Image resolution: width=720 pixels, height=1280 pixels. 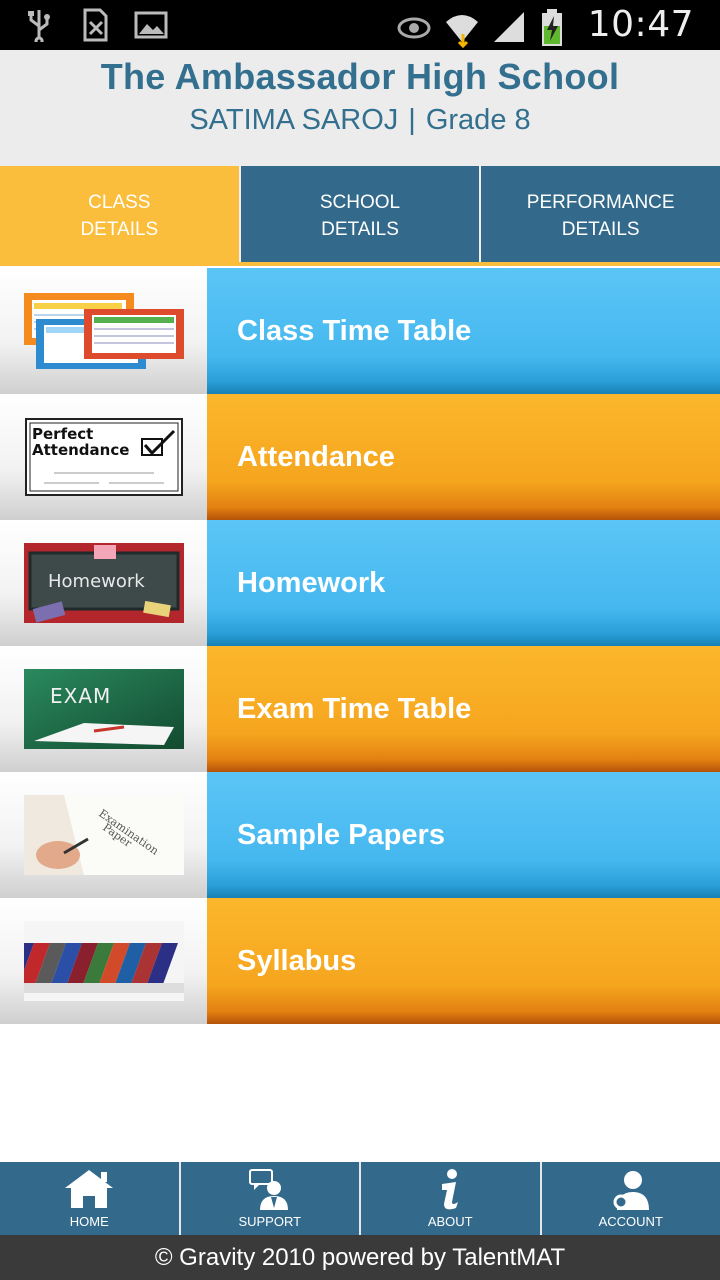 What do you see at coordinates (89, 1221) in the screenshot?
I see `nav-label: HOME` at bounding box center [89, 1221].